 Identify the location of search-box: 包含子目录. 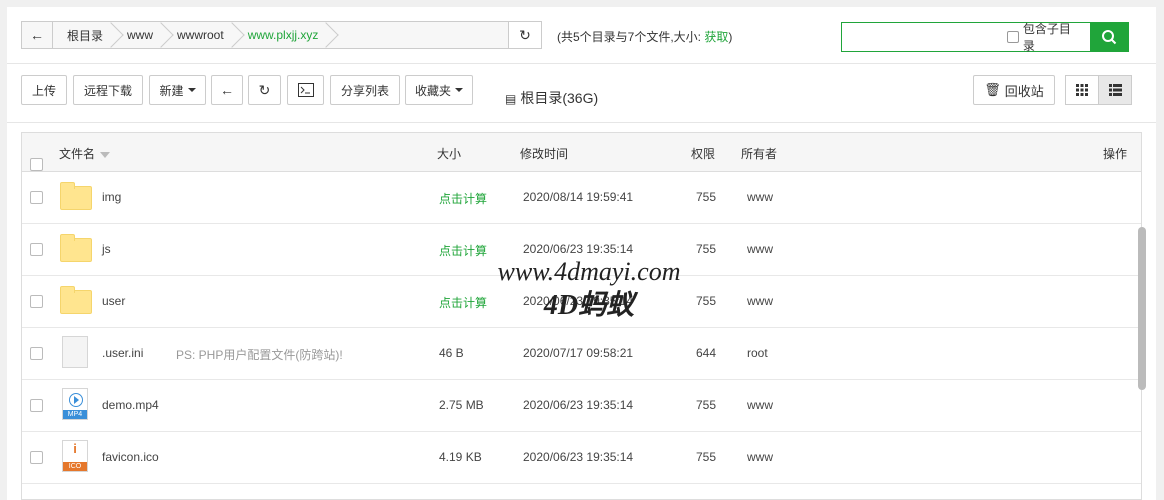
(985, 37).